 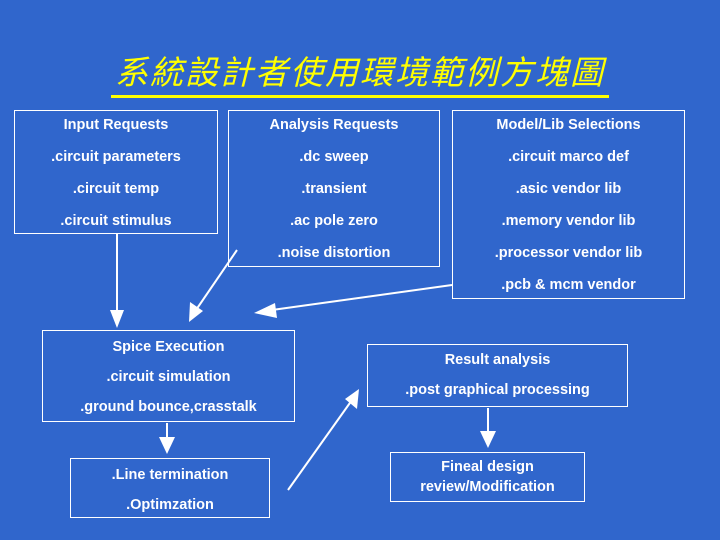 What do you see at coordinates (170, 475) in the screenshot?
I see `line-termination-header: .Line termination` at bounding box center [170, 475].